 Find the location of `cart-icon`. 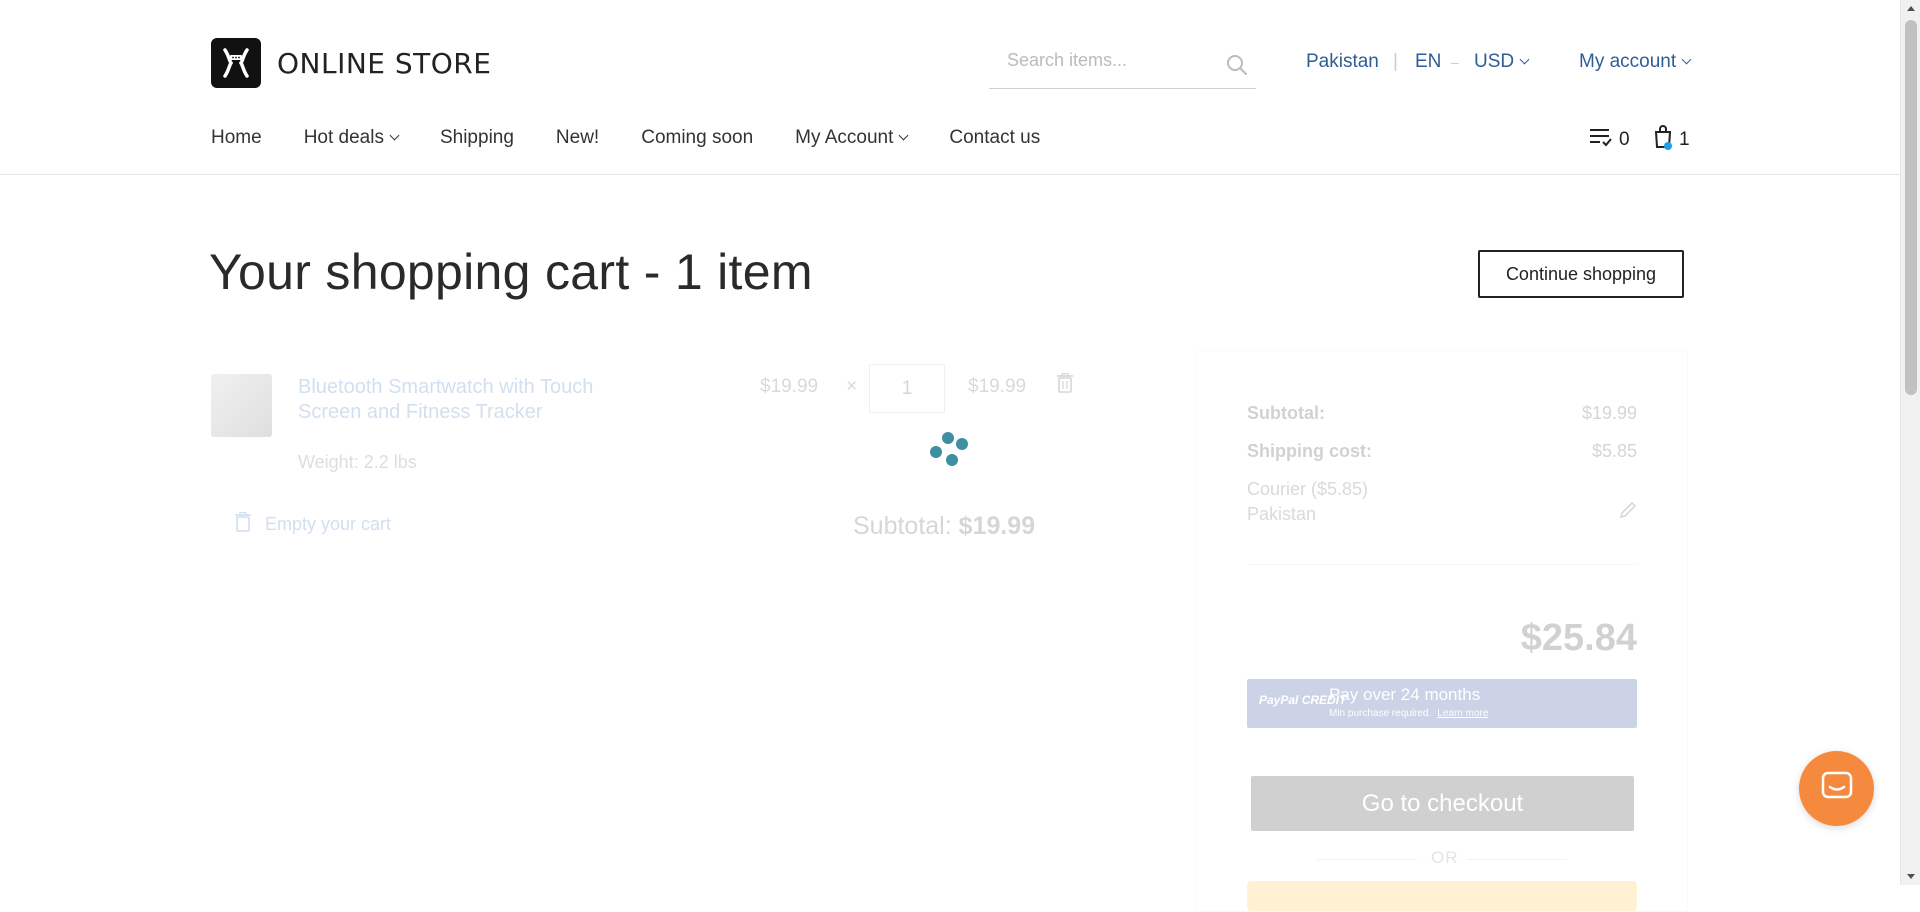

cart-icon is located at coordinates (1663, 140).